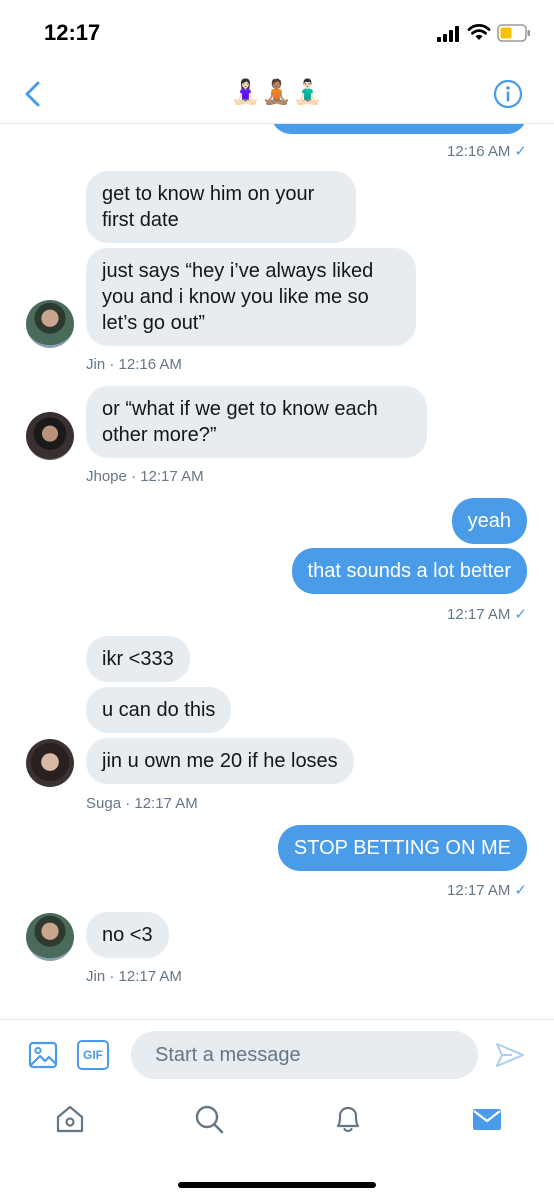 The image size is (554, 1200). Describe the element at coordinates (142, 803) in the screenshot. I see `message-meta: Suga · 12:17 AM` at that location.